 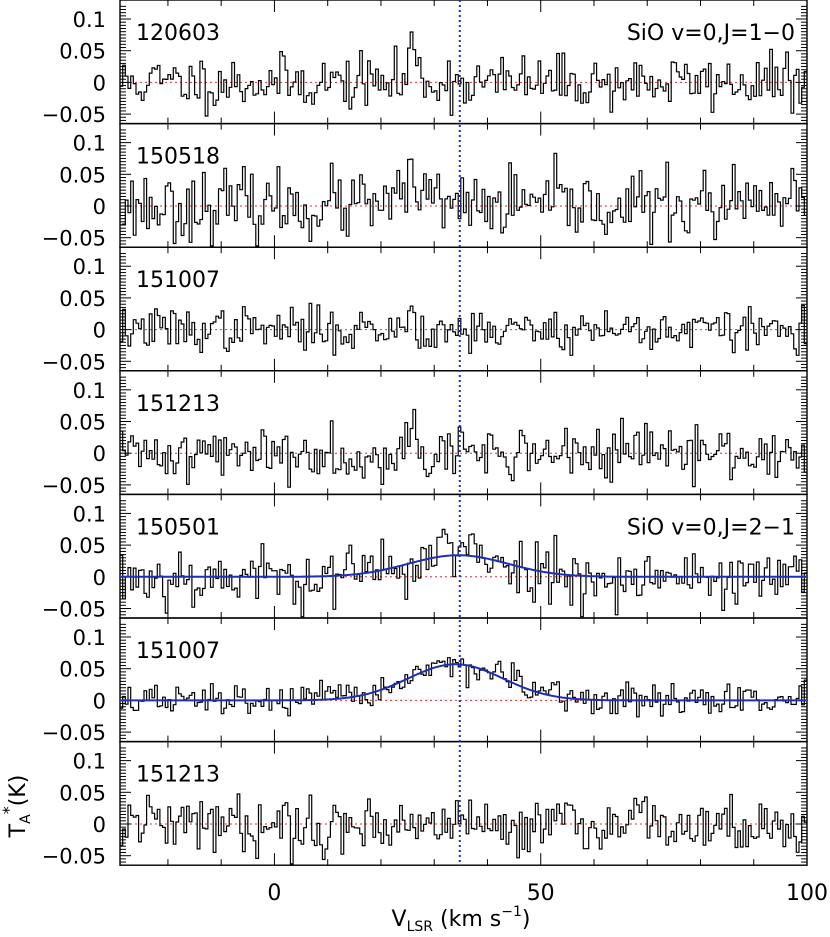 What do you see at coordinates (178, 33) in the screenshot?
I see `panel-date-label: 120603` at bounding box center [178, 33].